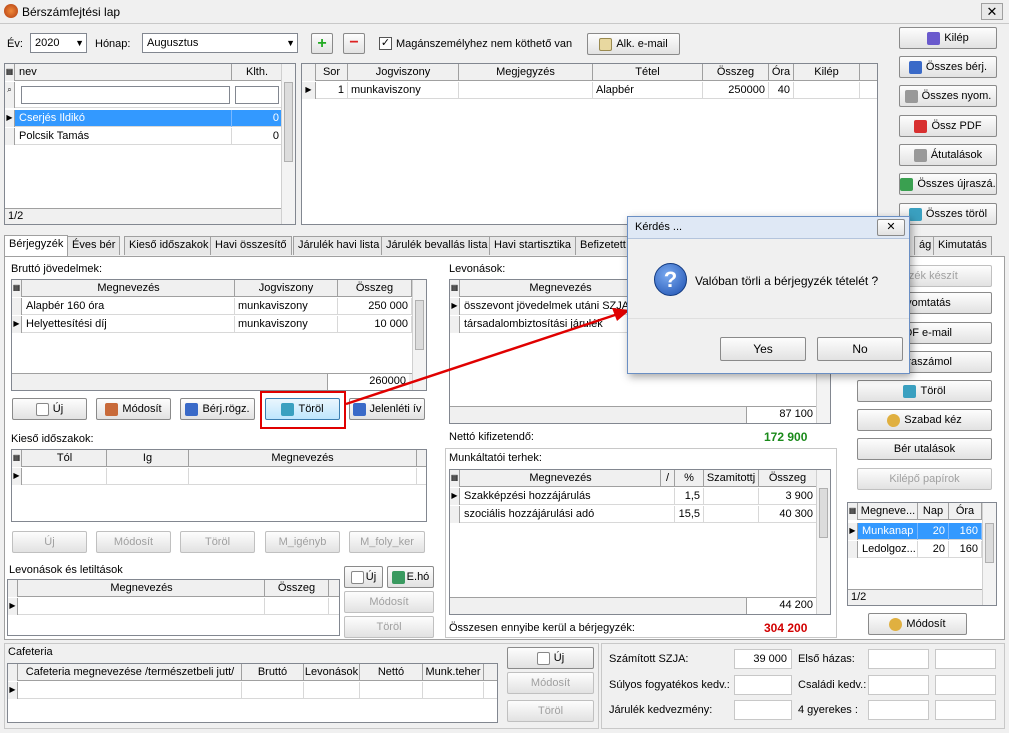 This screenshot has width=1009, height=733. What do you see at coordinates (670, 279) in the screenshot?
I see `question-icon: ?` at bounding box center [670, 279].